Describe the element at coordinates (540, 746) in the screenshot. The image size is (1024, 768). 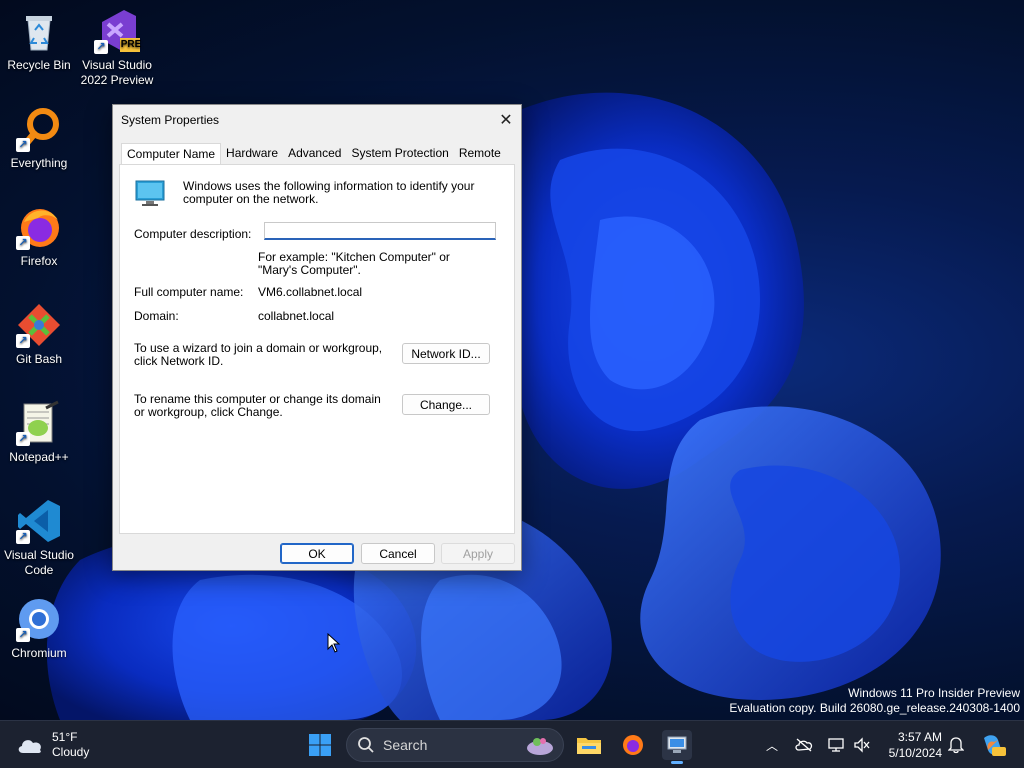
I see `search-highlight-icon` at that location.